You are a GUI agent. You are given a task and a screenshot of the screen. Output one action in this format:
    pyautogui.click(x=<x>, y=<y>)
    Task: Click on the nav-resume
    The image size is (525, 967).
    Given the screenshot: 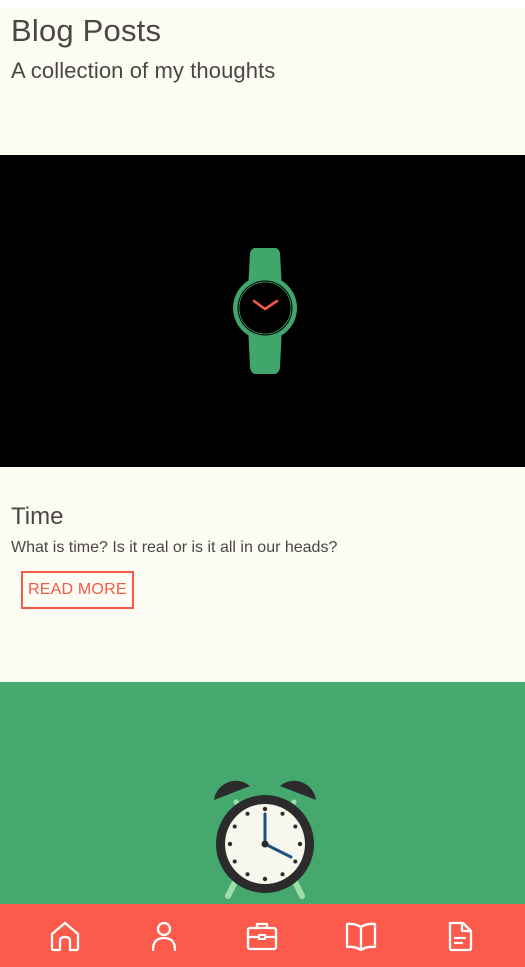 What is the action you would take?
    pyautogui.click(x=460, y=936)
    